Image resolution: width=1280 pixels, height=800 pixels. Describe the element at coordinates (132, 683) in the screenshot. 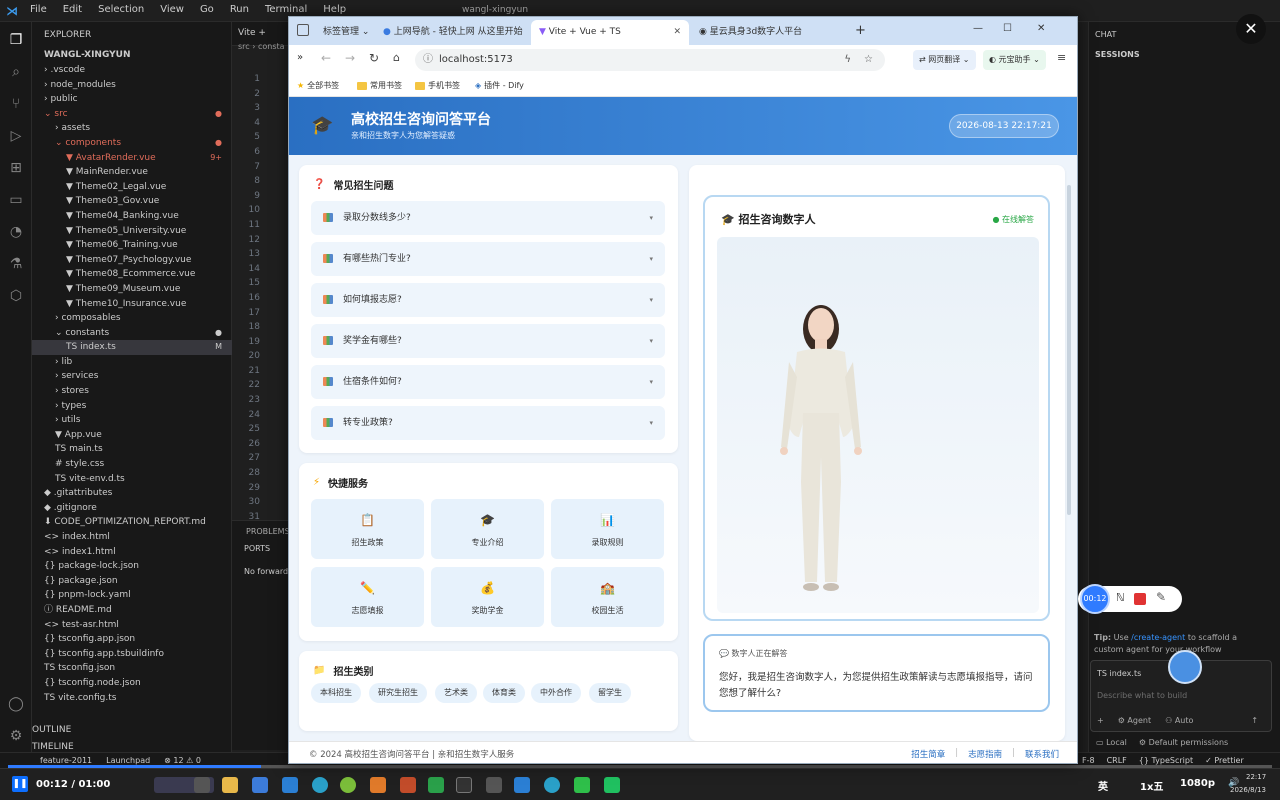

I see `tree-item: {} tsconfig.node.json` at that location.